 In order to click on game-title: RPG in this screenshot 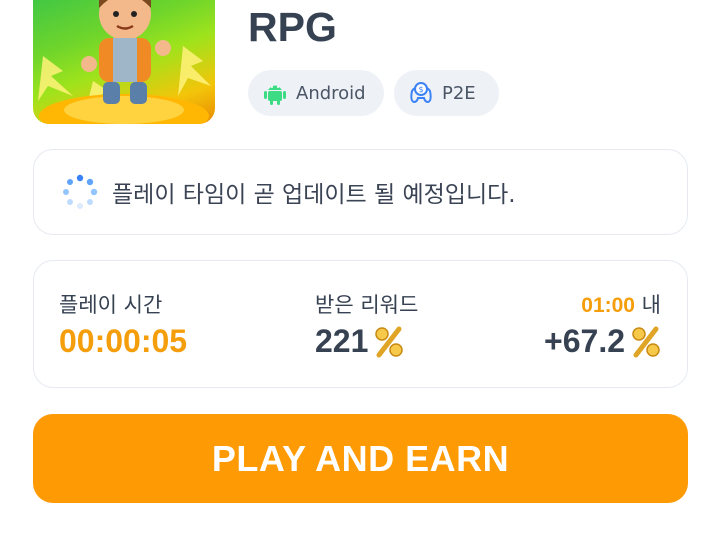, I will do `click(292, 27)`.